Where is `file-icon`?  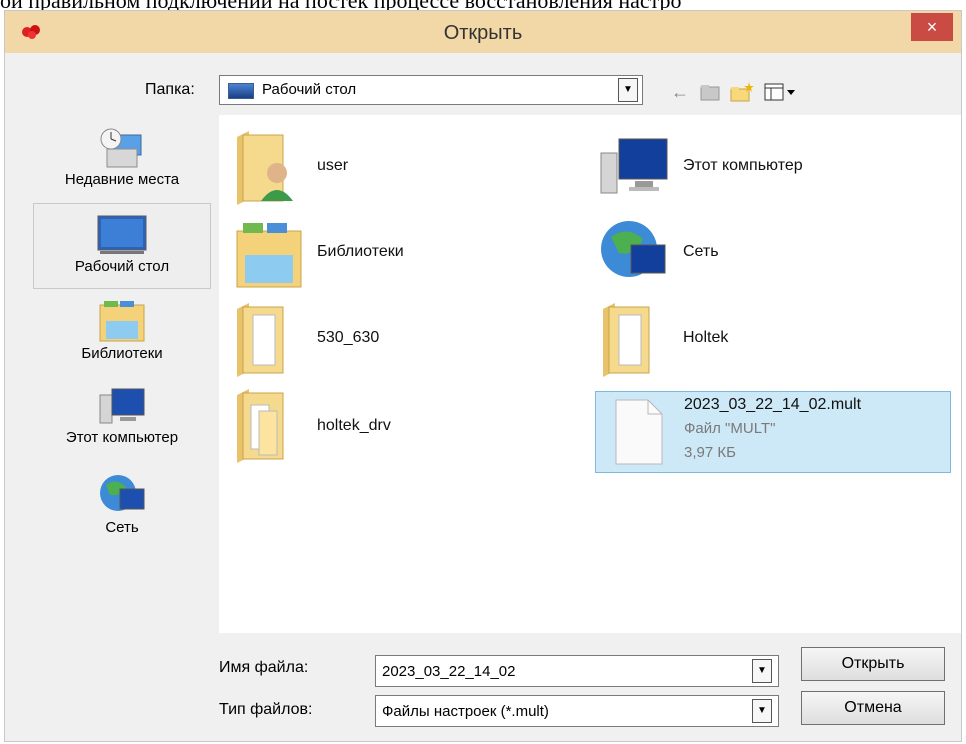 file-icon is located at coordinates (639, 432).